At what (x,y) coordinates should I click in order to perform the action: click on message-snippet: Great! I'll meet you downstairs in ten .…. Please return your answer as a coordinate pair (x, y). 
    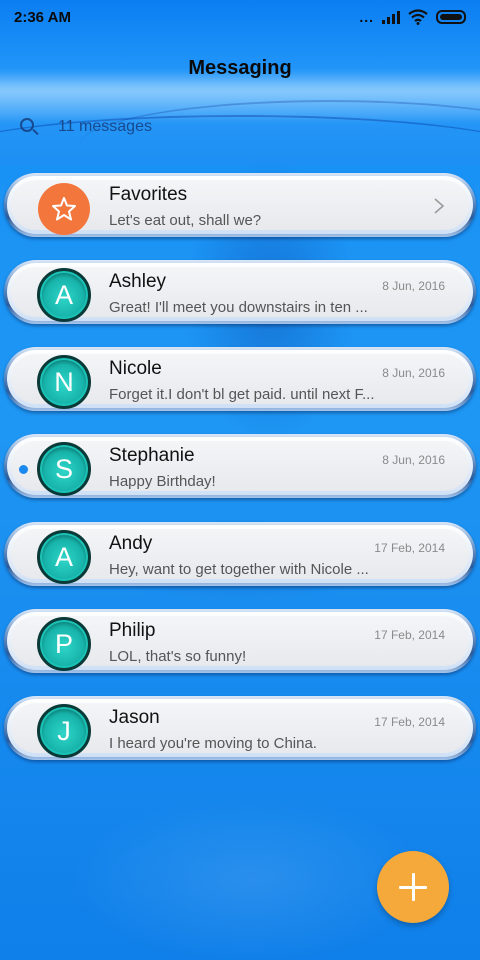
    Looking at the image, I should click on (238, 307).